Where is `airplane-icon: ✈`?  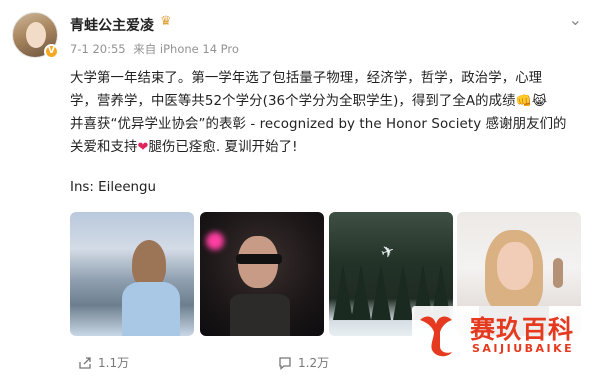 airplane-icon: ✈ is located at coordinates (388, 251).